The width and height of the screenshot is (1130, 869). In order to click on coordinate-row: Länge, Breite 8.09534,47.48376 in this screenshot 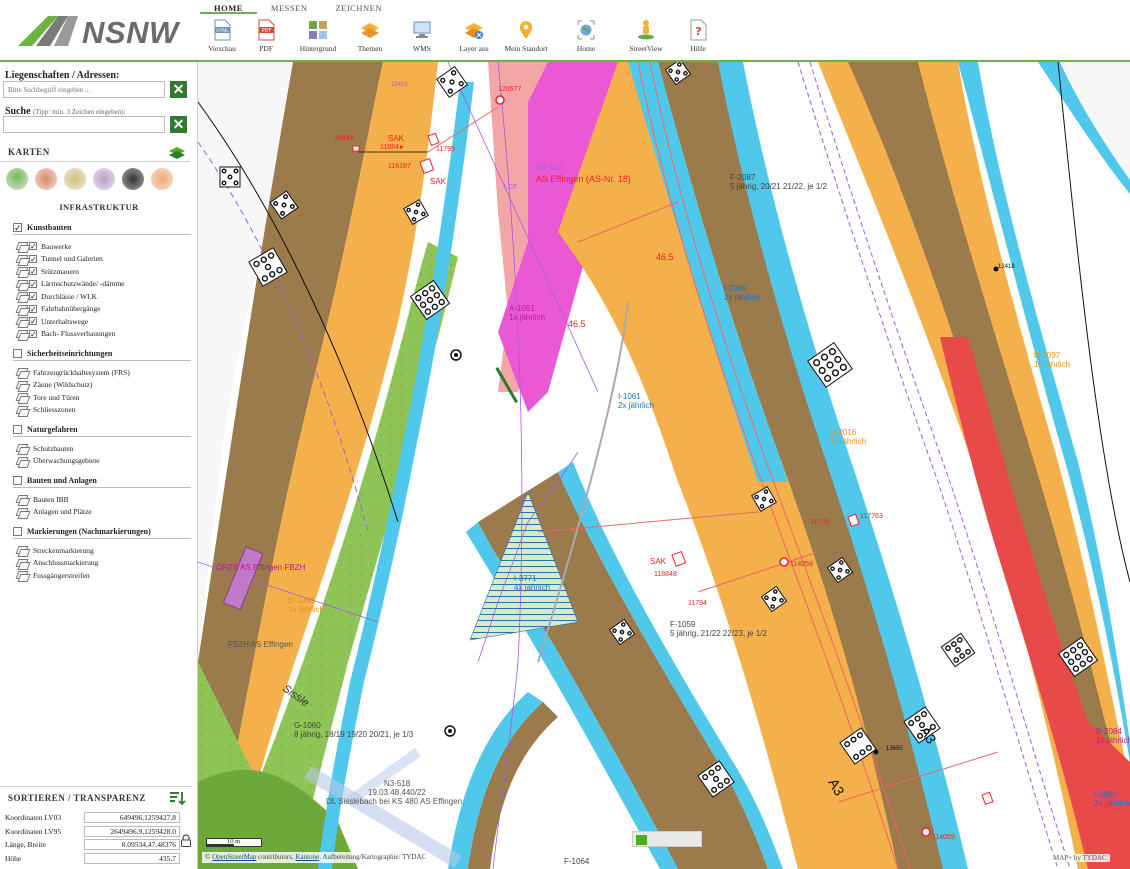, I will do `click(99, 845)`.